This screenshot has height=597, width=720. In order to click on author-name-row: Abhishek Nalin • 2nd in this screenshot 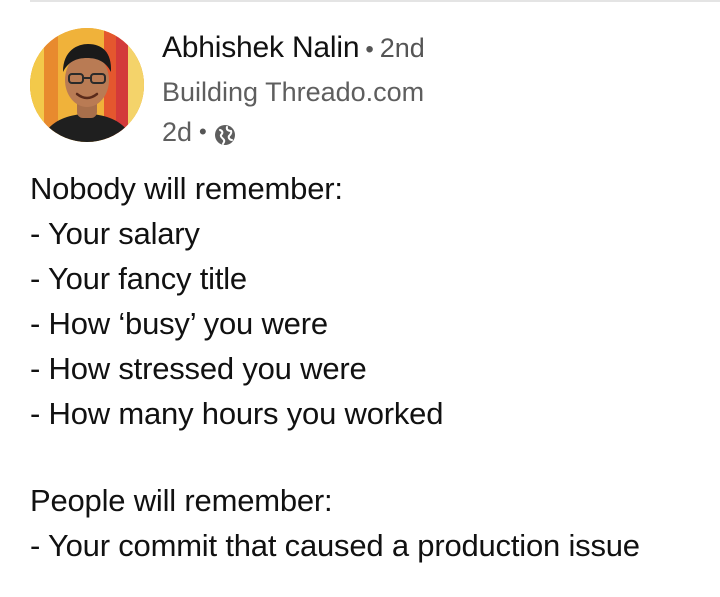, I will do `click(293, 49)`.